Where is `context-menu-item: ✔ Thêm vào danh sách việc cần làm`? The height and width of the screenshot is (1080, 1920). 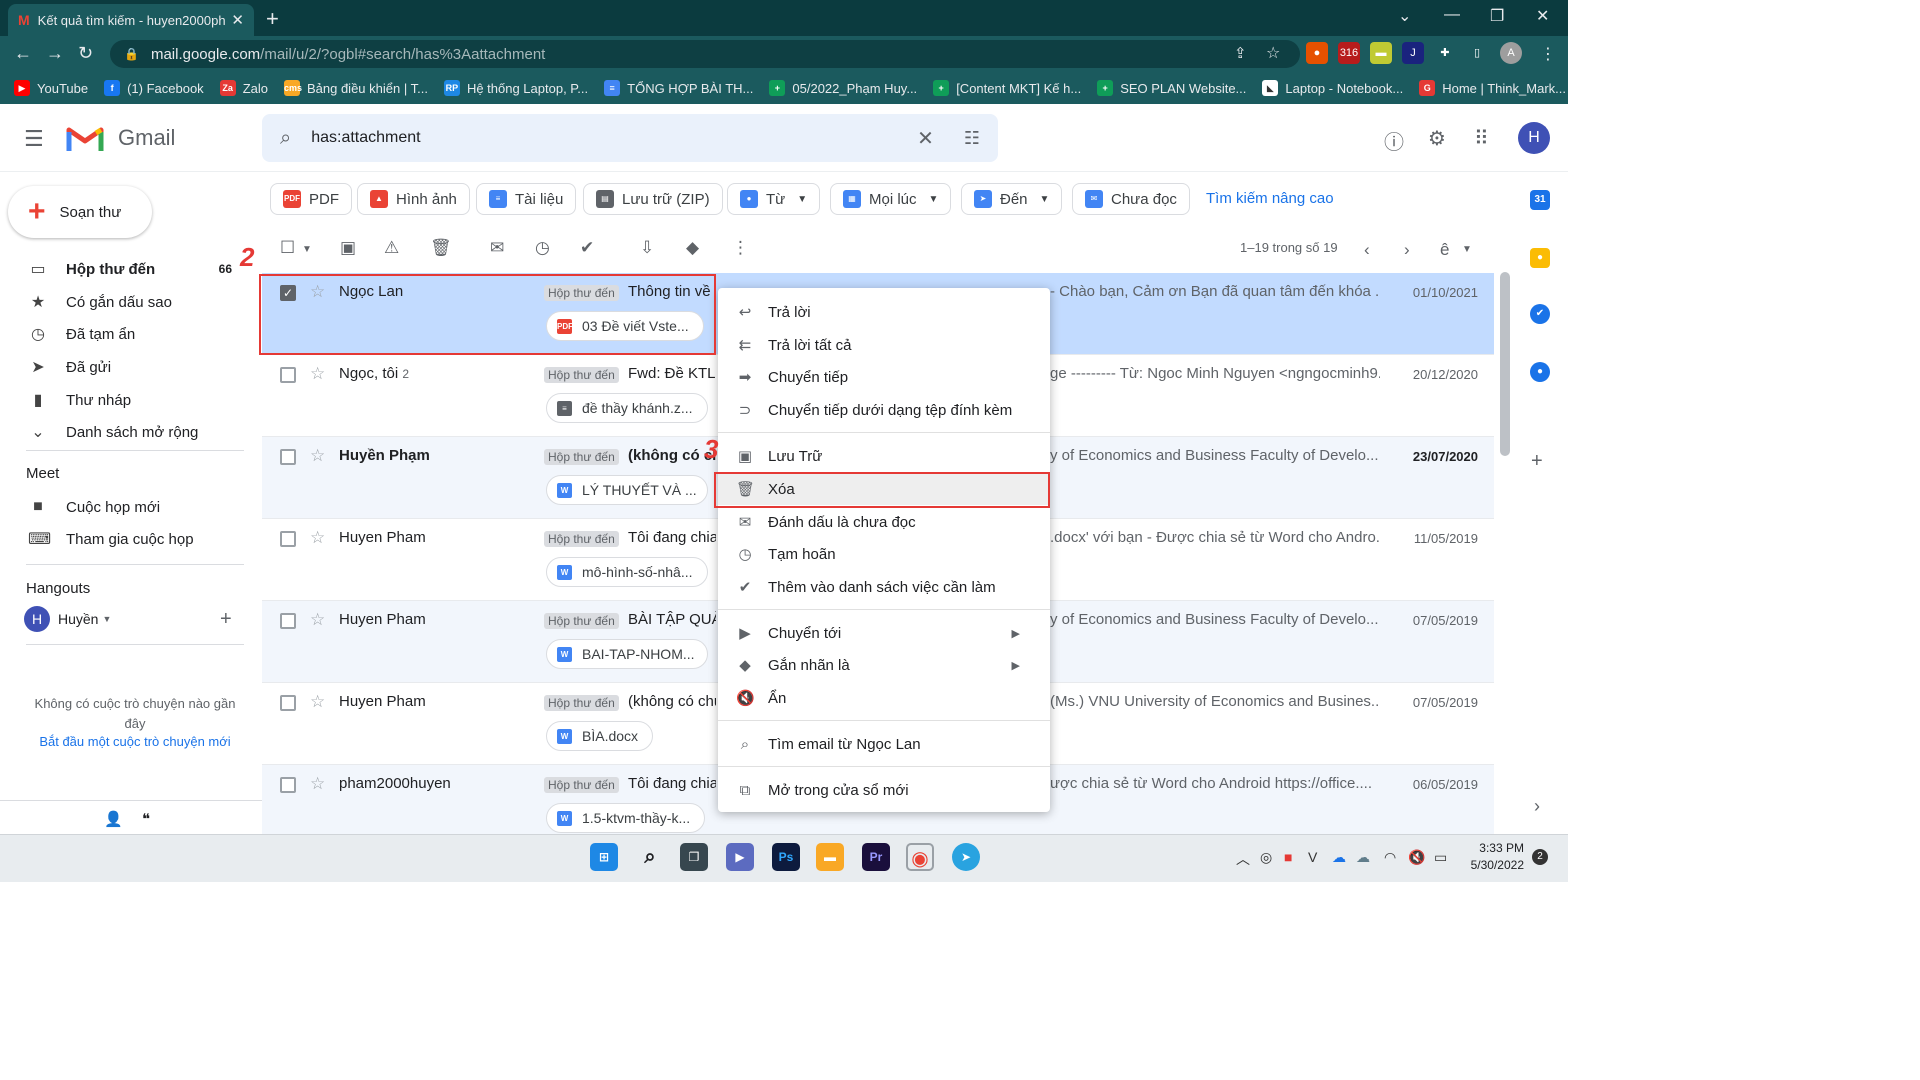
context-menu-item: ✔ Thêm vào danh sách việc cần làm is located at coordinates (884, 587).